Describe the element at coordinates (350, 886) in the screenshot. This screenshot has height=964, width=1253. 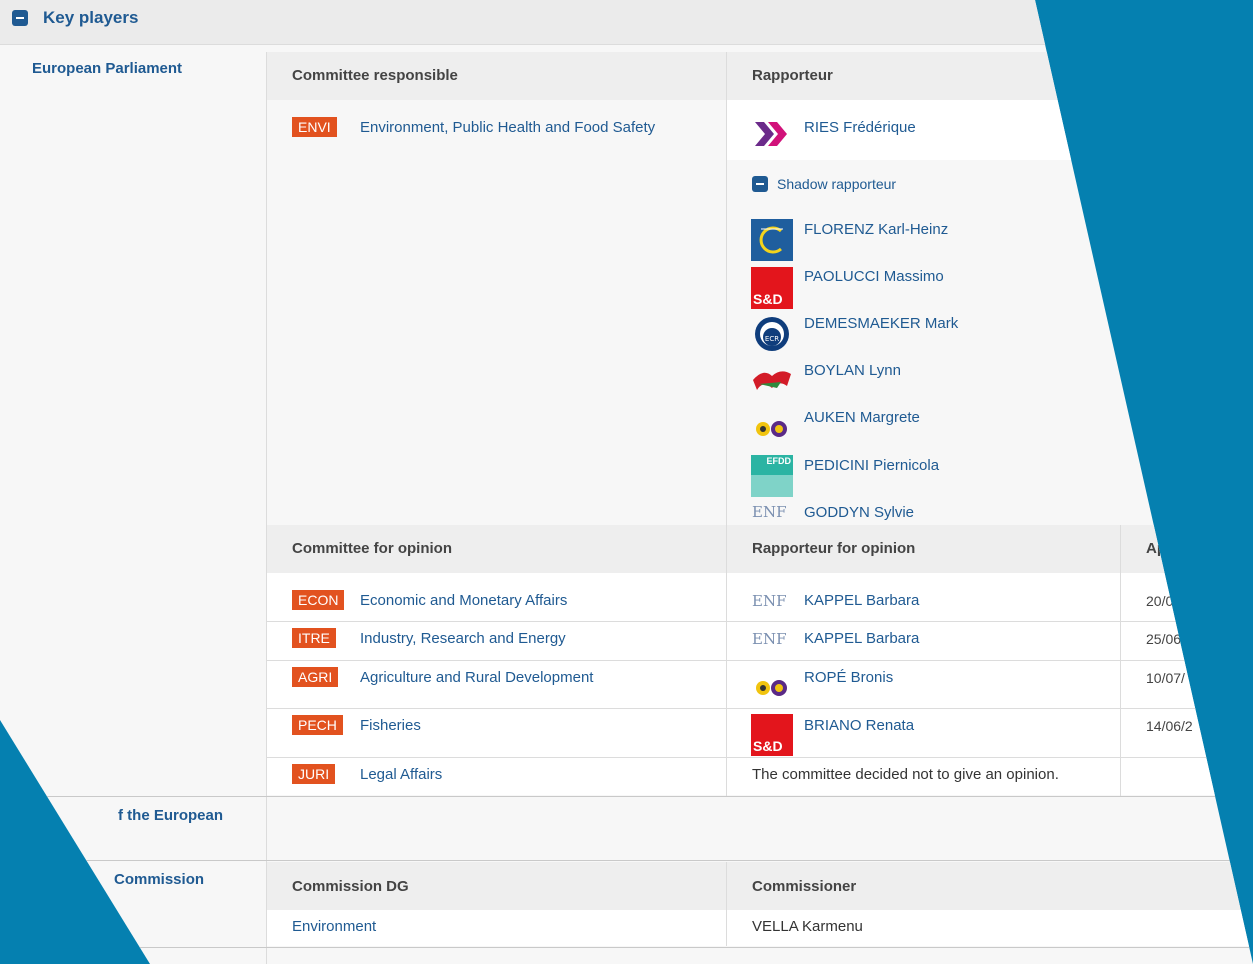
I see `commission-dg-header: Commission DG` at that location.